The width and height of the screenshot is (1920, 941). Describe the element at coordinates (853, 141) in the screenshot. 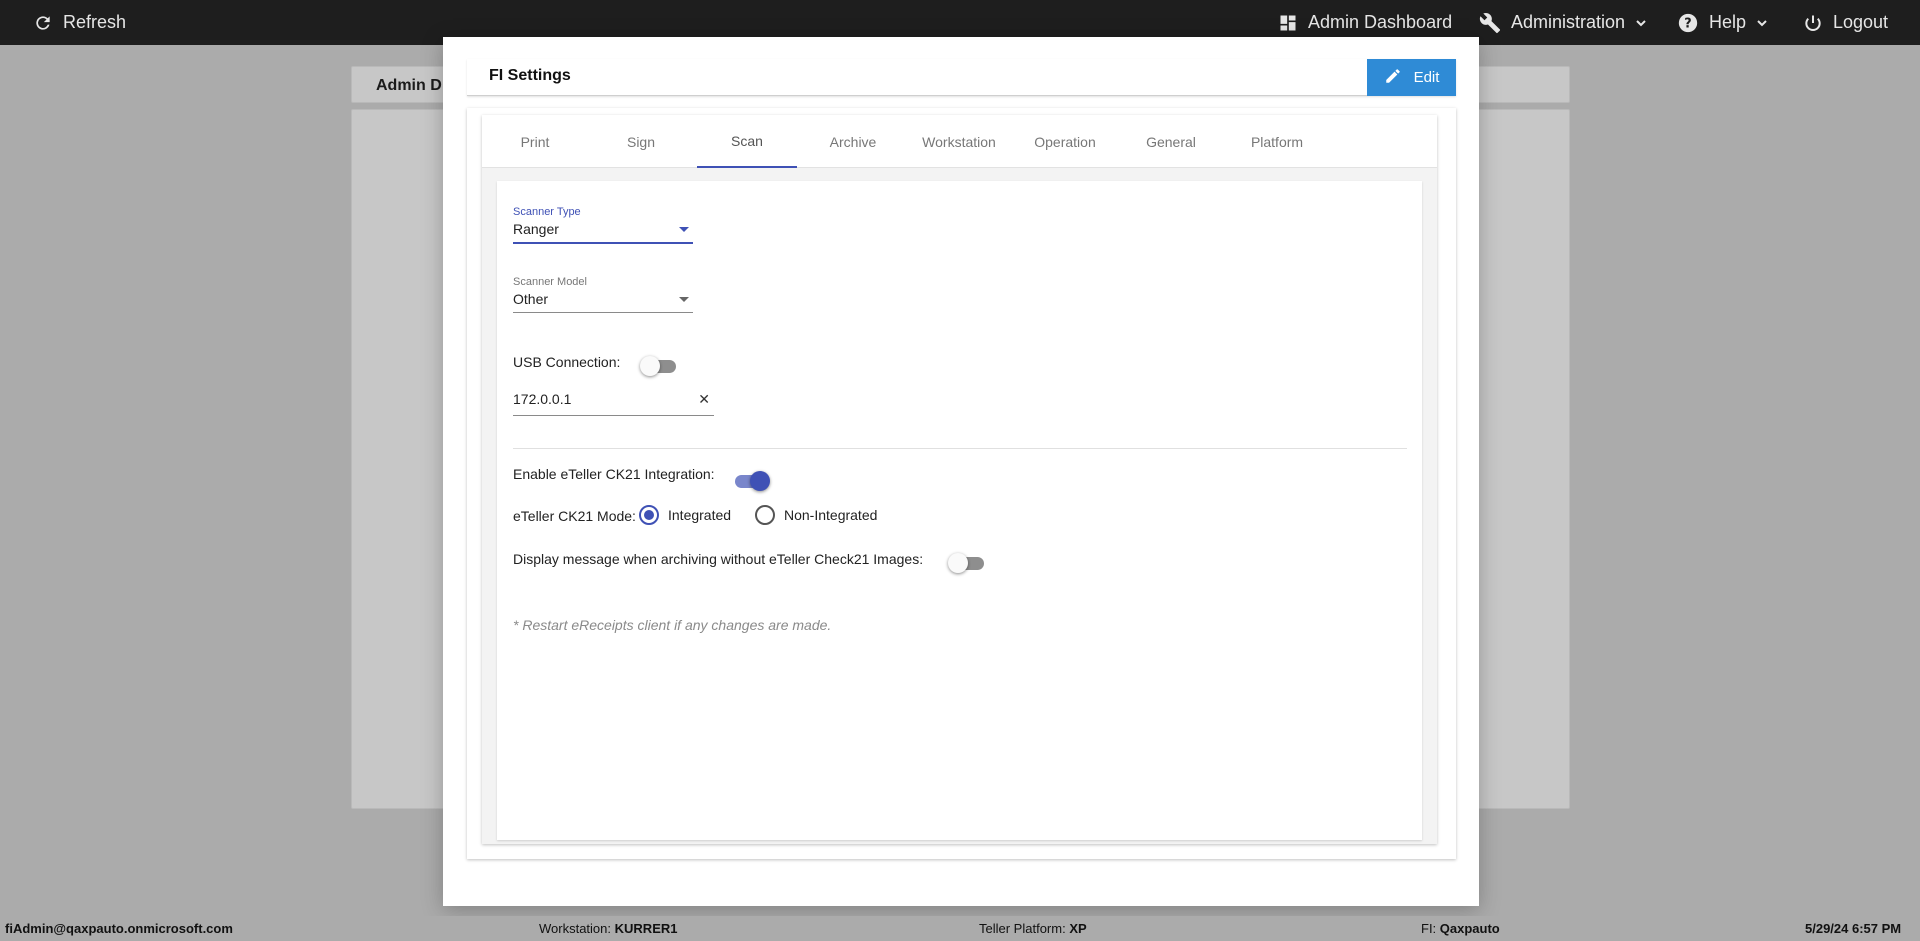

I see `tab-archive: Archive` at that location.